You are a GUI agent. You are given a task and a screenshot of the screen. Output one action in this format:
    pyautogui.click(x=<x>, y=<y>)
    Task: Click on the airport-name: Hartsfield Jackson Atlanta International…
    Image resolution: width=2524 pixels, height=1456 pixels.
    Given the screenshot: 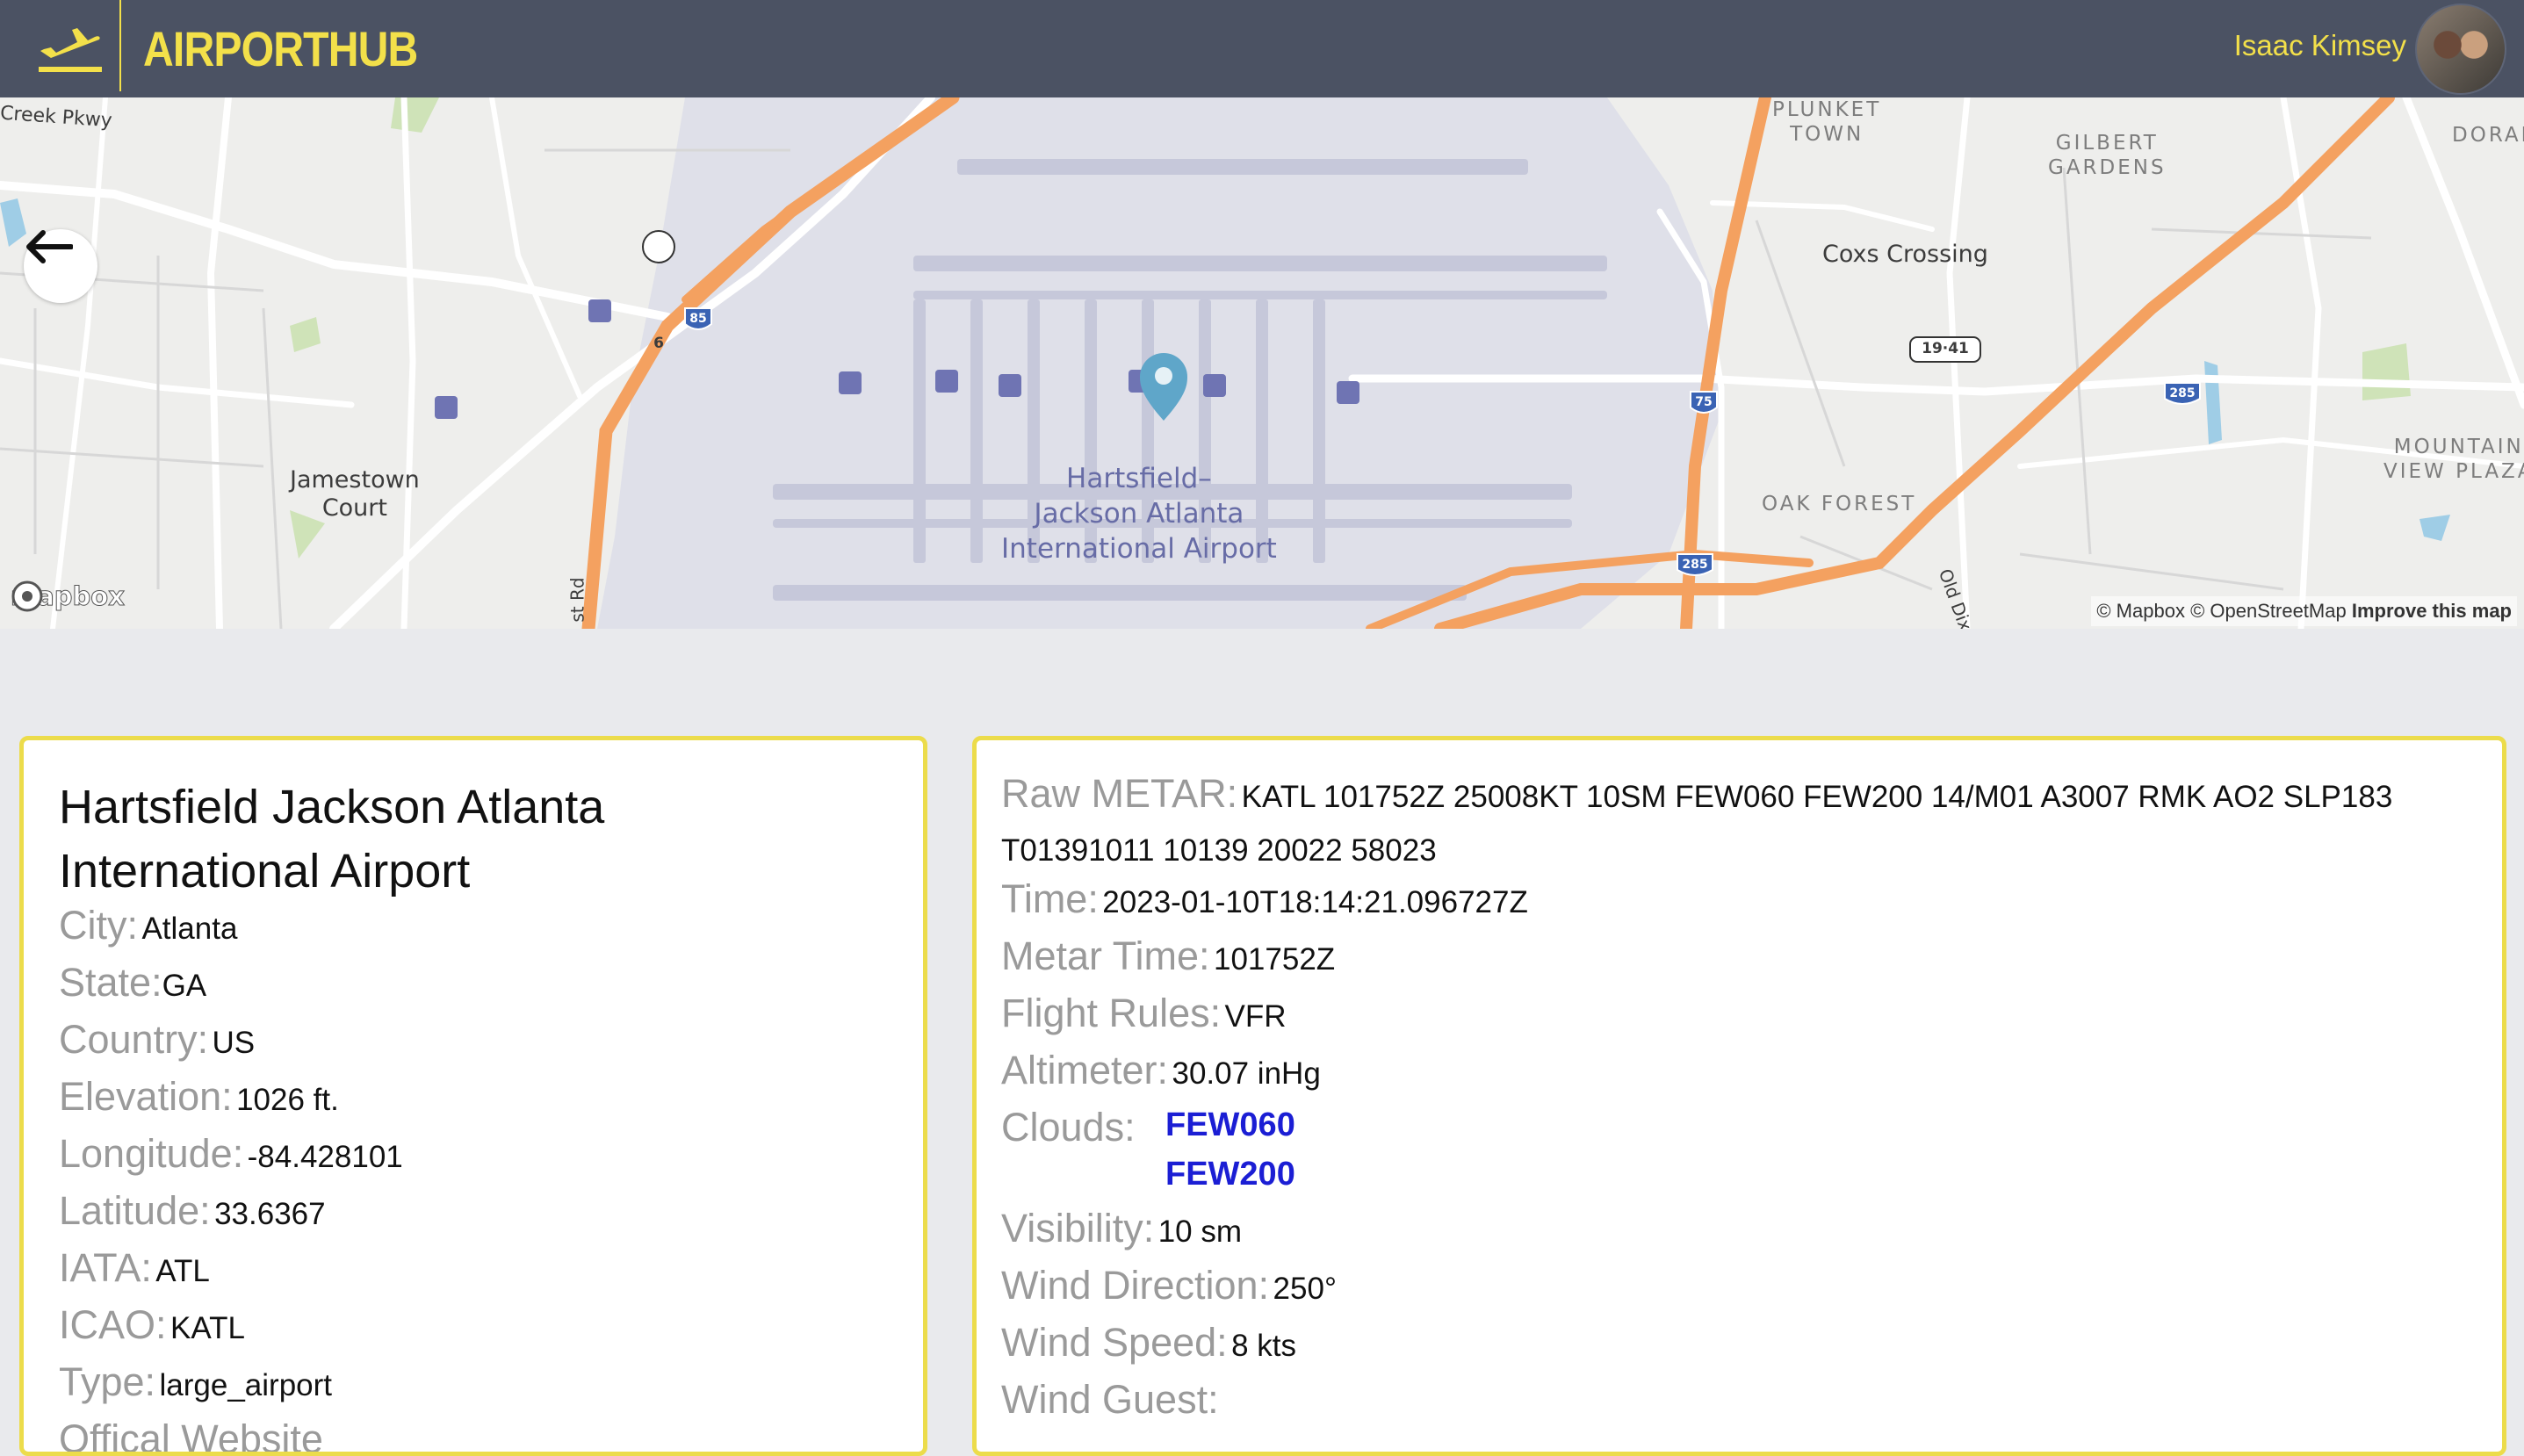 What is the action you would take?
    pyautogui.click(x=332, y=839)
    